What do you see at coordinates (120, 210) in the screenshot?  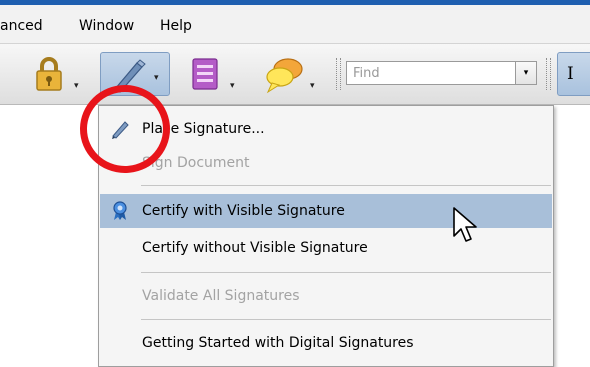 I see `ribbon-icon` at bounding box center [120, 210].